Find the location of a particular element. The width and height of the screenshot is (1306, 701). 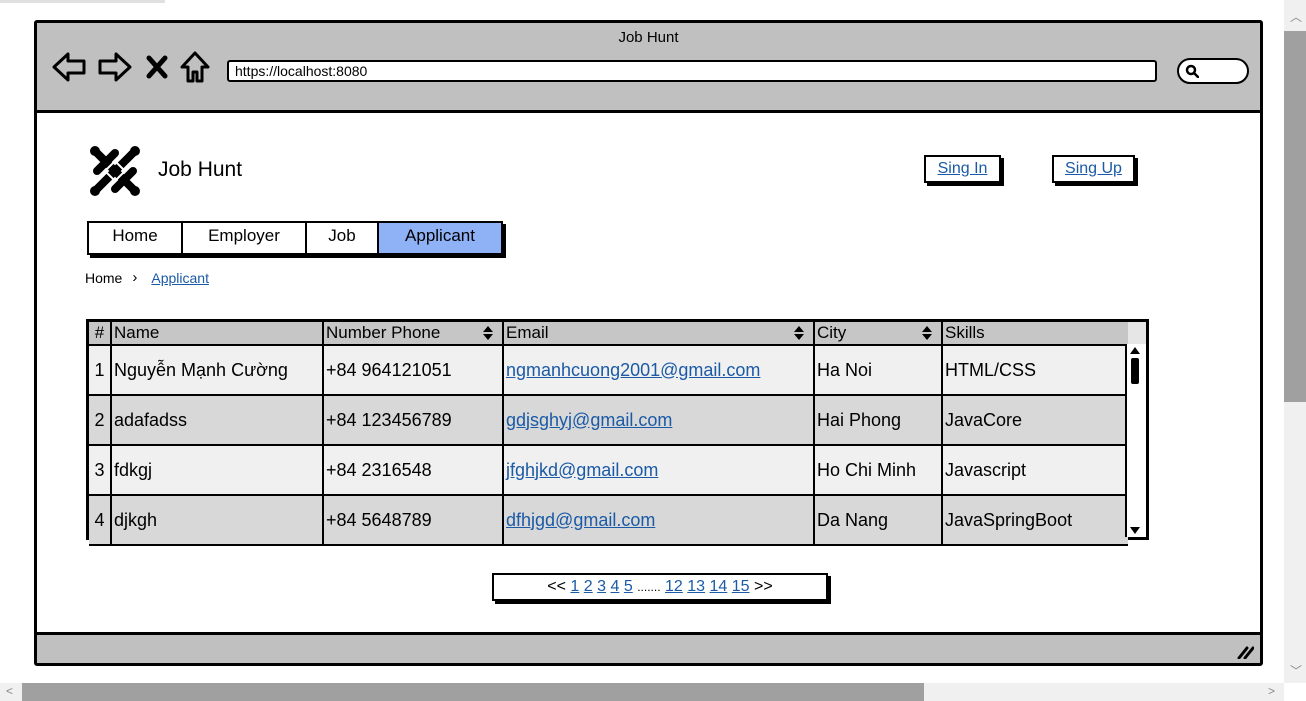

applicant-skills: Javascript is located at coordinates (1035, 470).